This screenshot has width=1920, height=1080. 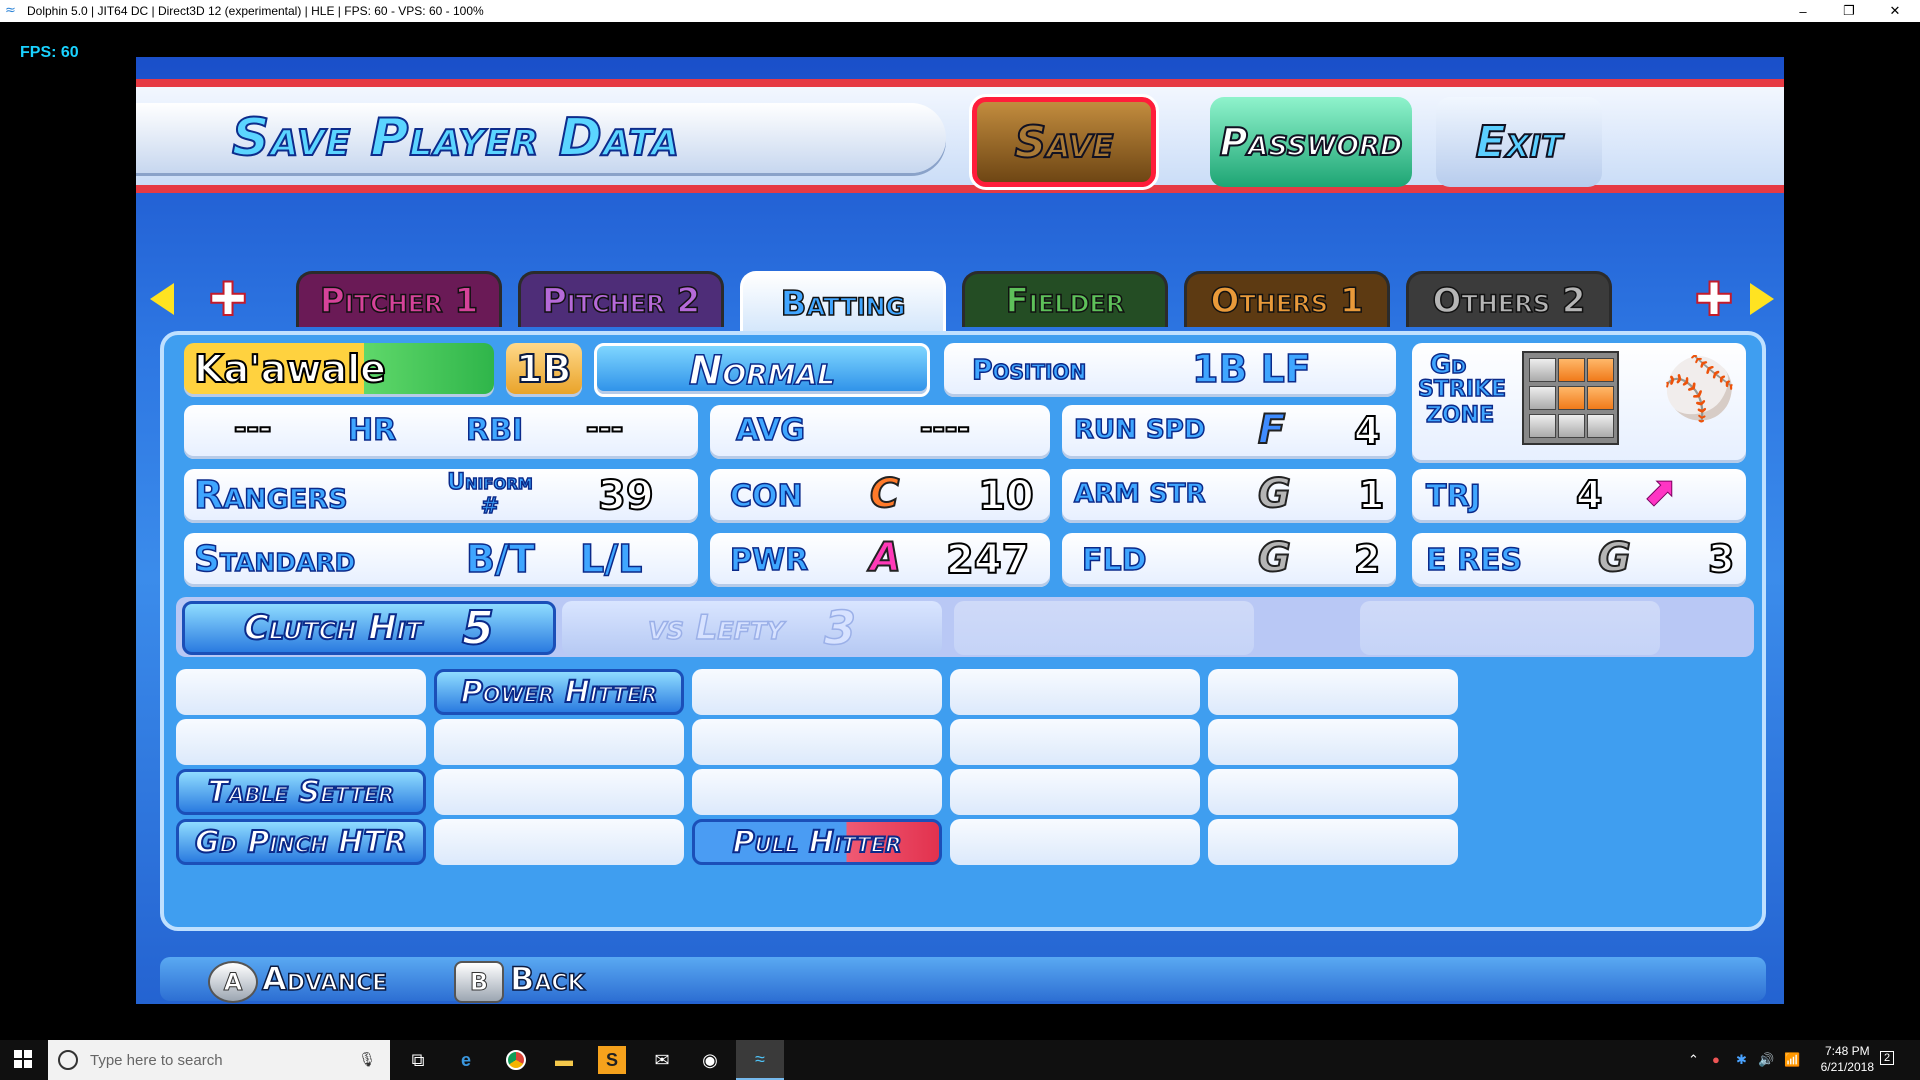 What do you see at coordinates (1064, 142) in the screenshot?
I see `save-button: Save` at bounding box center [1064, 142].